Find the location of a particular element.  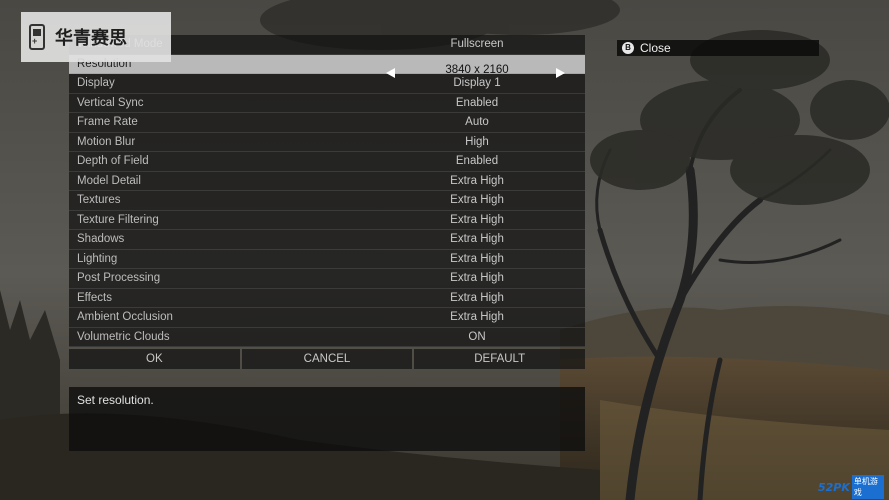

close-button: B Close is located at coordinates (718, 48).